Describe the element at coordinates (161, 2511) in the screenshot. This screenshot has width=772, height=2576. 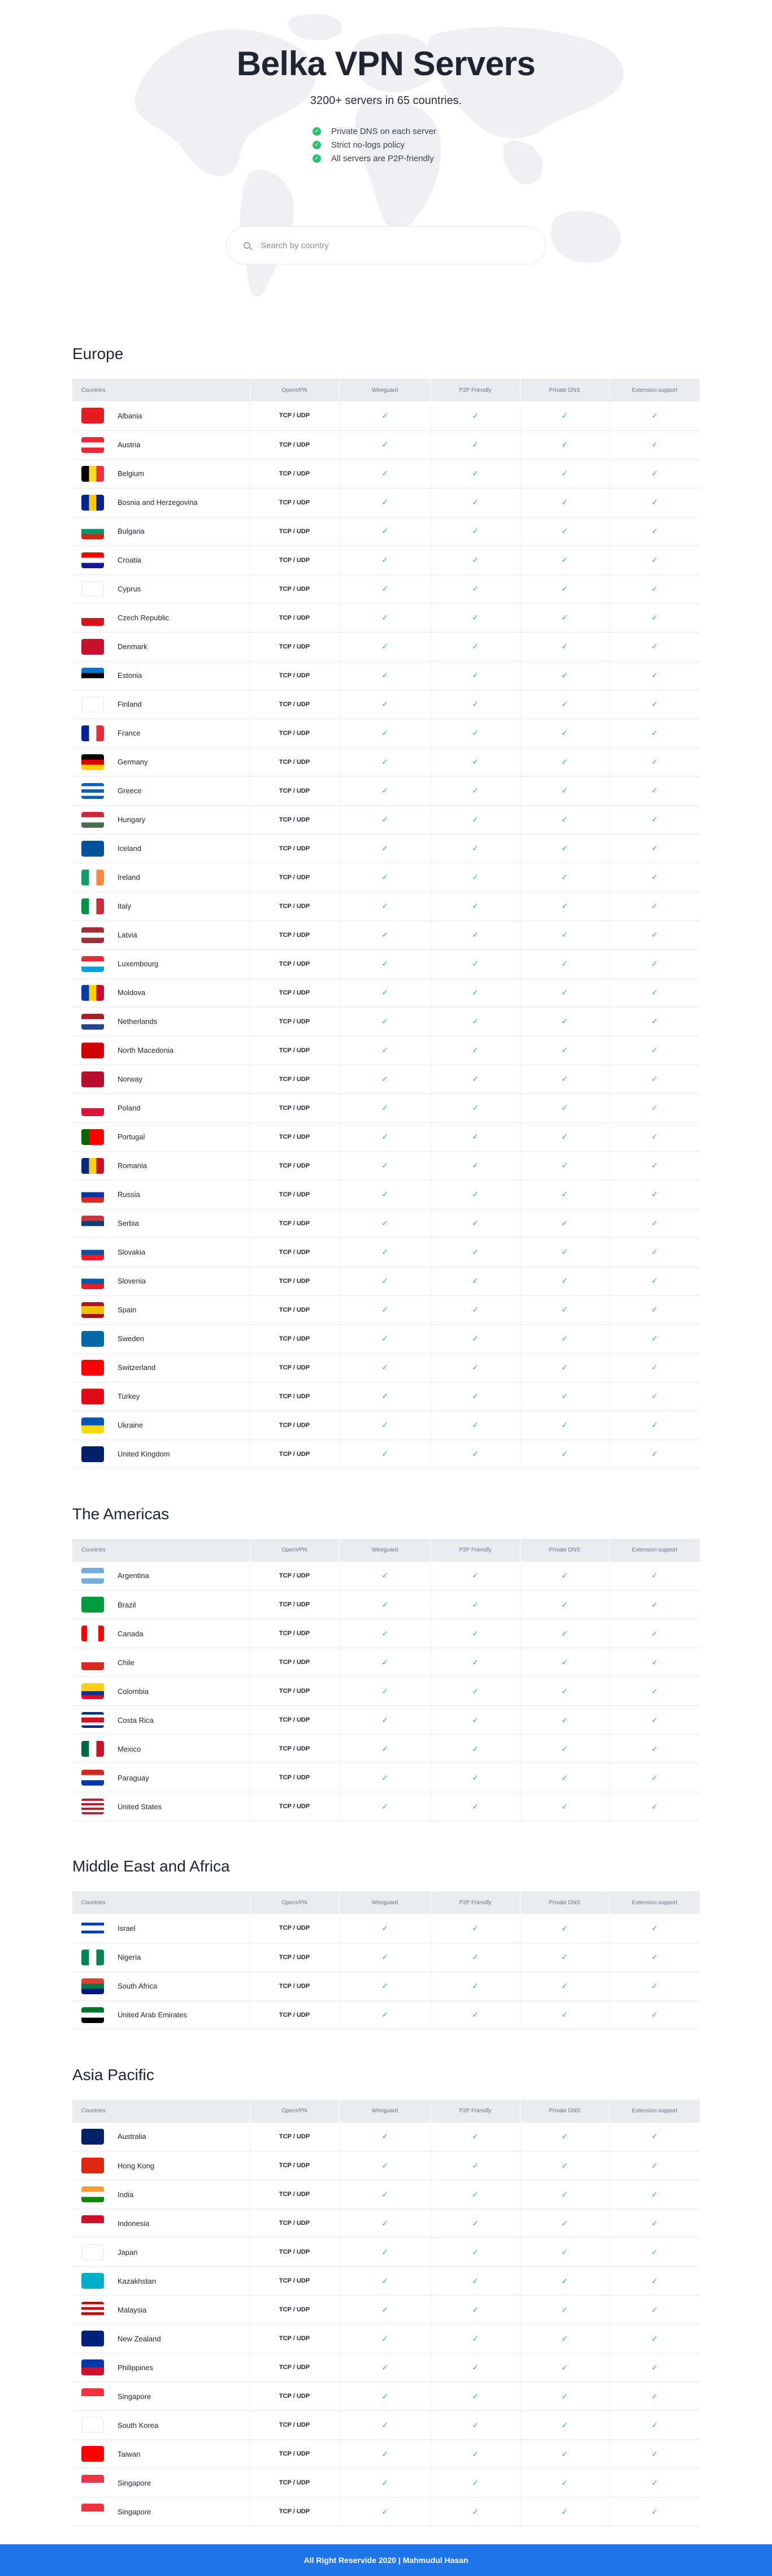
I see `country-cell: Singapore` at that location.